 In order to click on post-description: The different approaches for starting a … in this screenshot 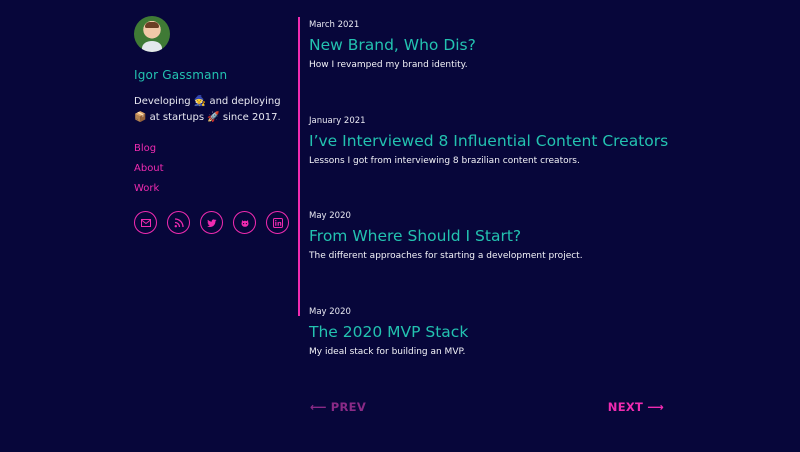, I will do `click(446, 256)`.